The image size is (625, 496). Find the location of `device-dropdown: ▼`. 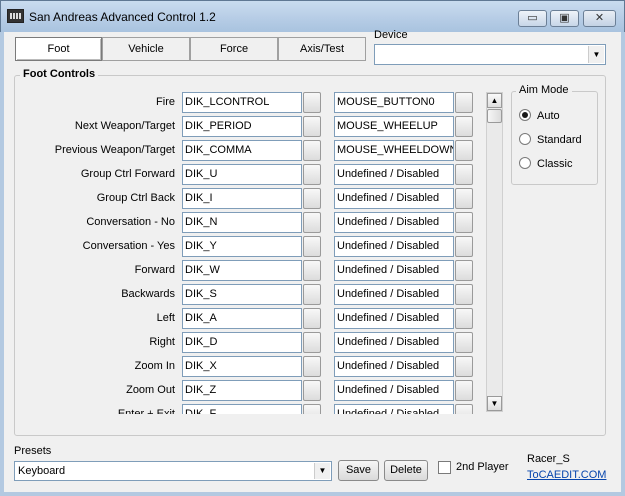

device-dropdown: ▼ is located at coordinates (490, 54).